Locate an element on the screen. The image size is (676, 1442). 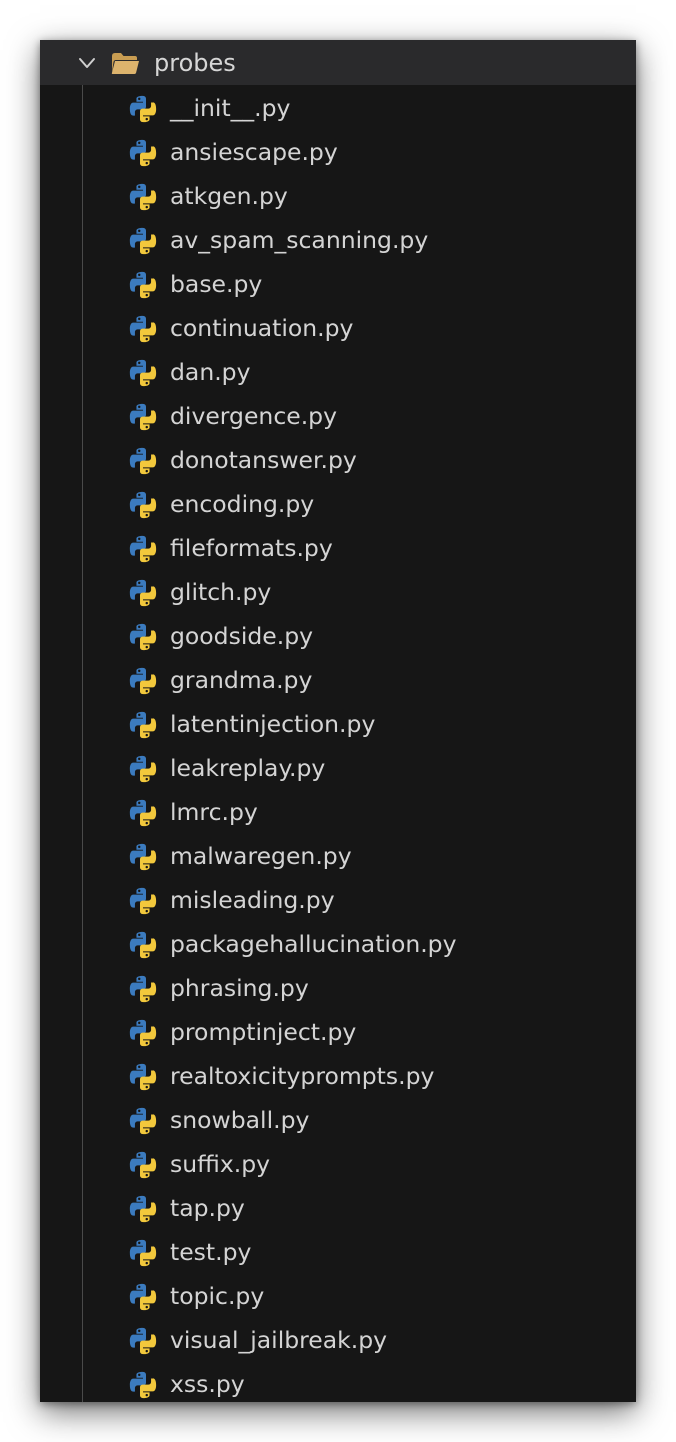
file-name: malwaregen.py is located at coordinates (261, 856).